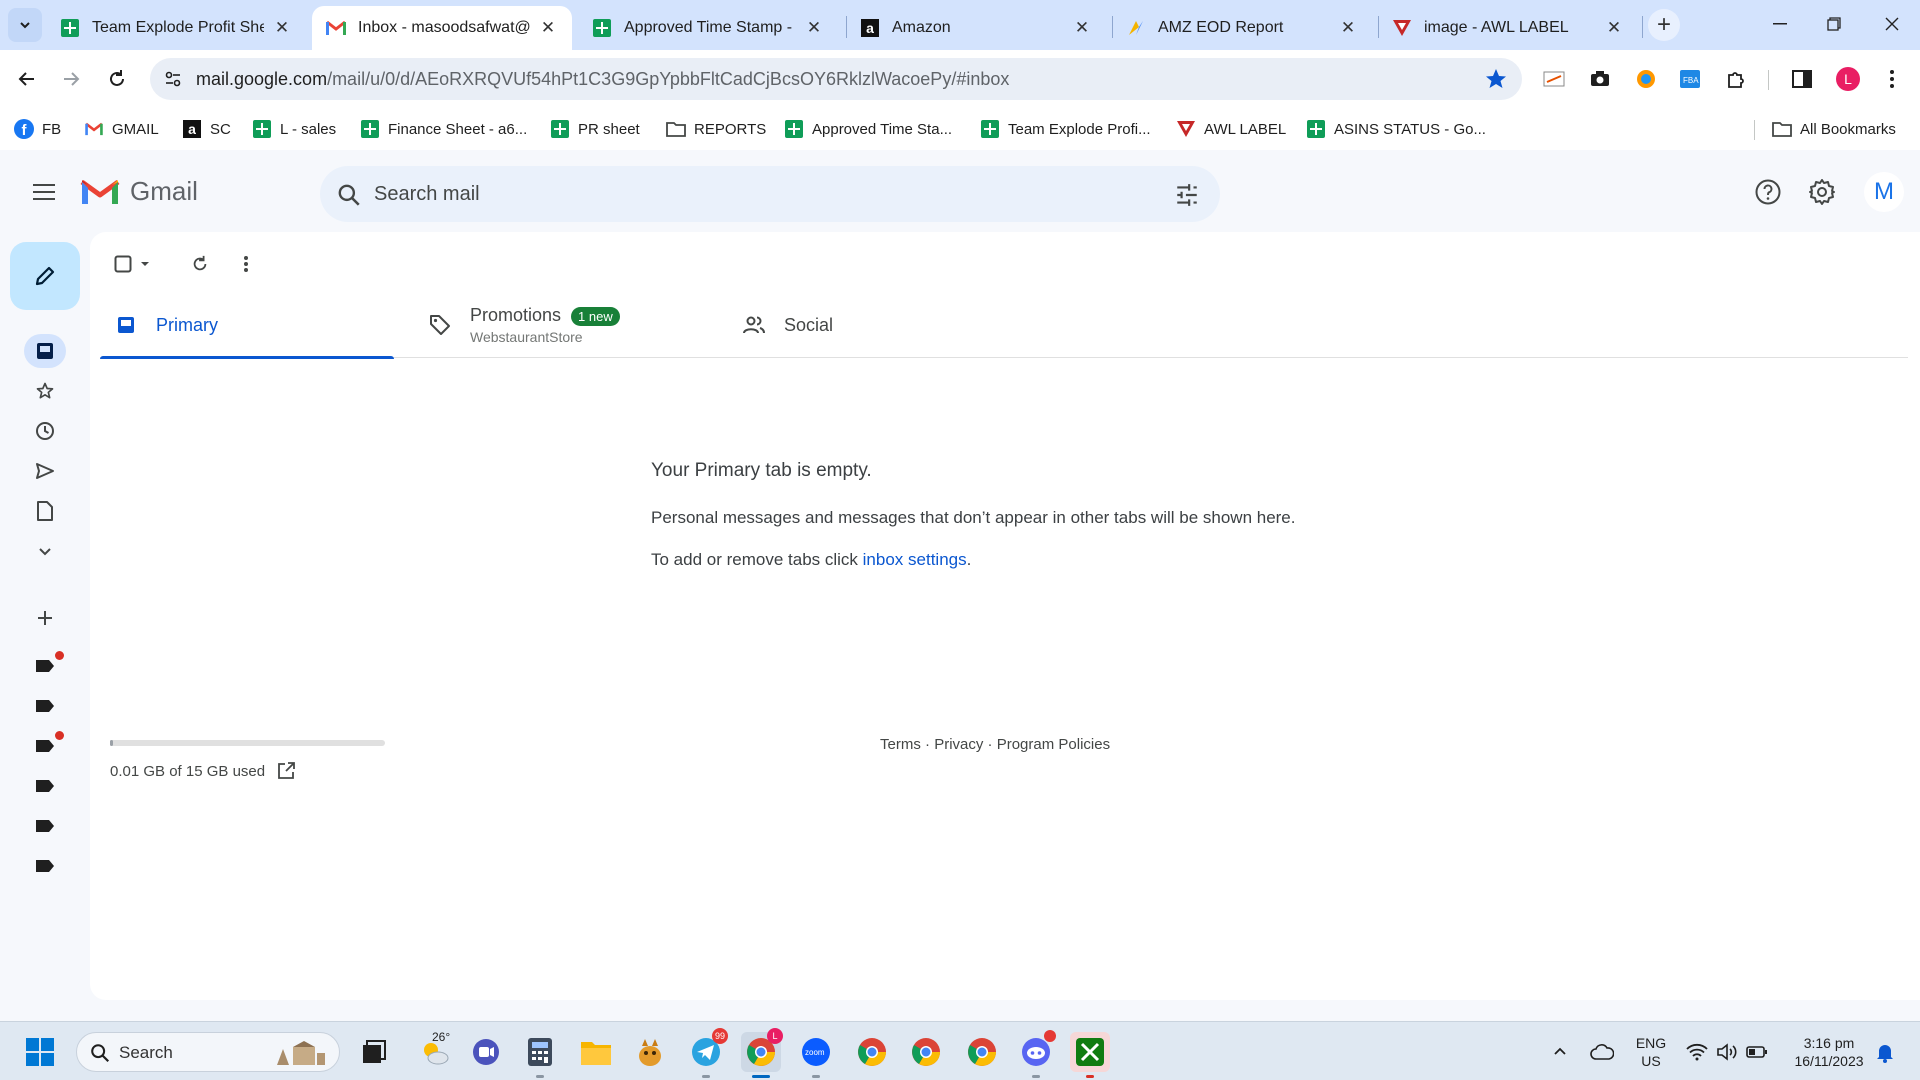  I want to click on tab-promotions: Promotions 1 new WebstaurantStore, so click(561, 325).